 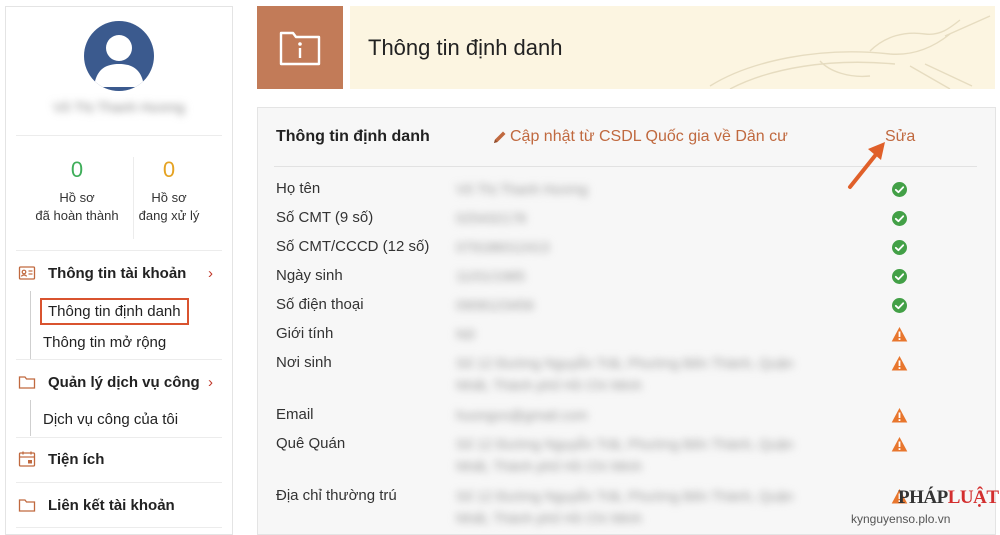 I want to click on field-label: Số CMT/CCCD (12 số), so click(x=353, y=246).